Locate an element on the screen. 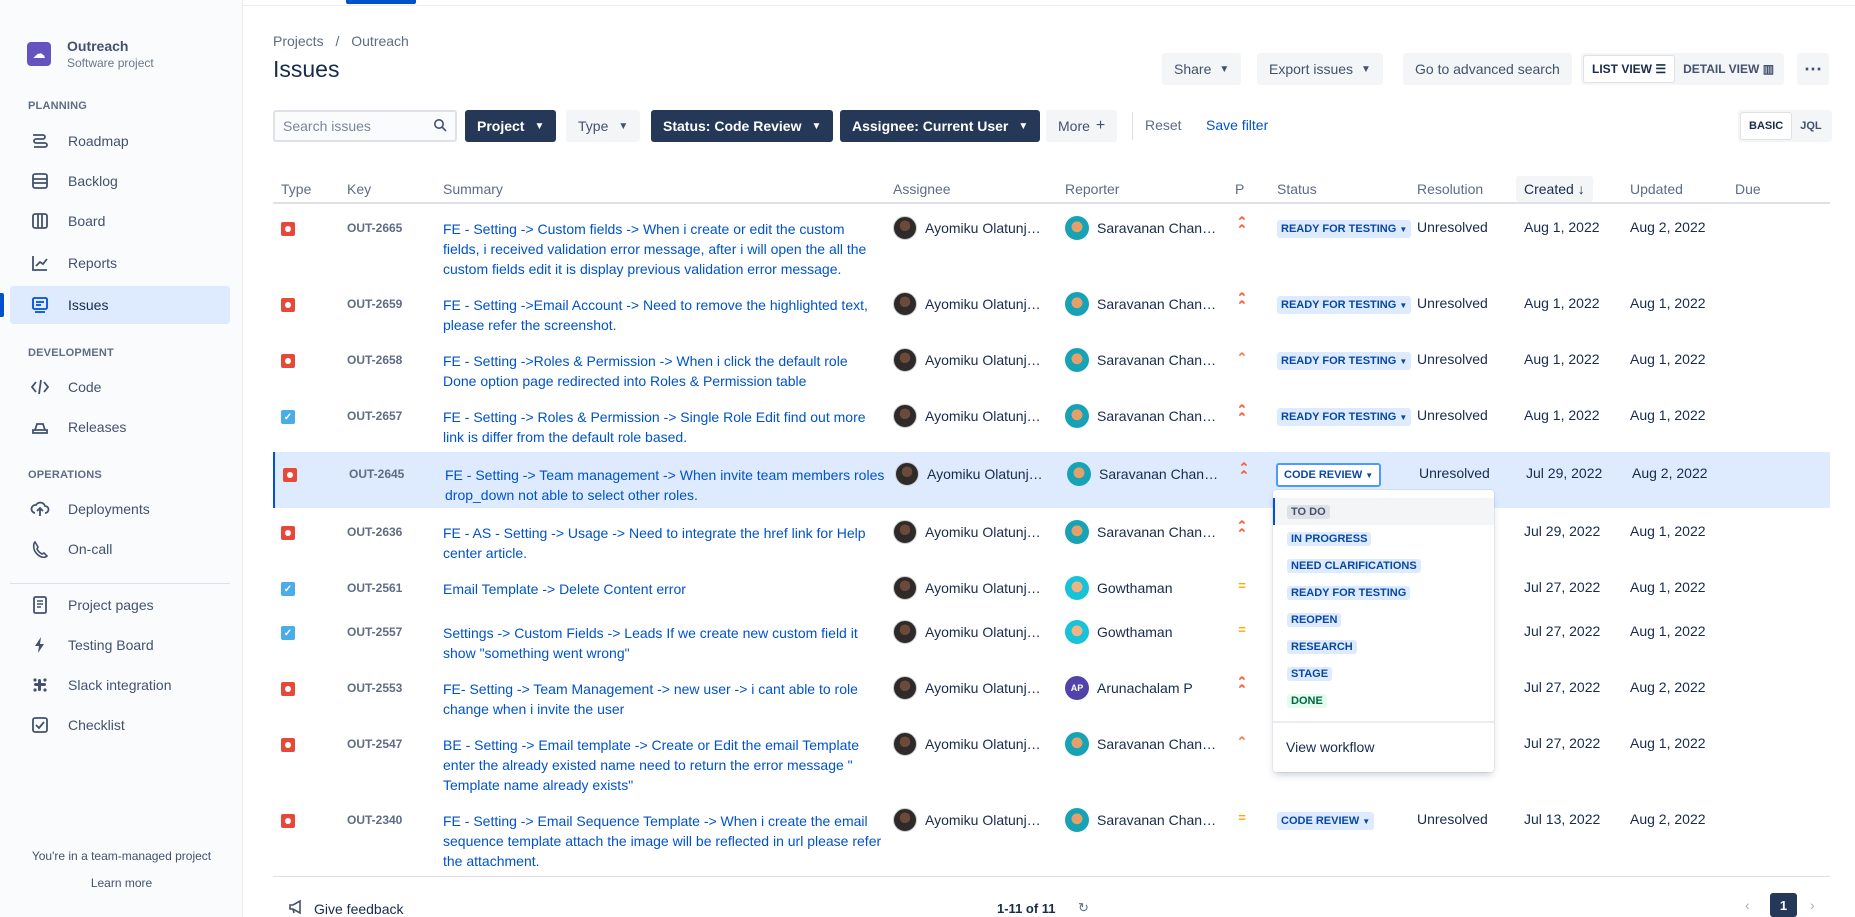 The height and width of the screenshot is (917, 1855). issue-key: OUT-2636 is located at coordinates (374, 532).